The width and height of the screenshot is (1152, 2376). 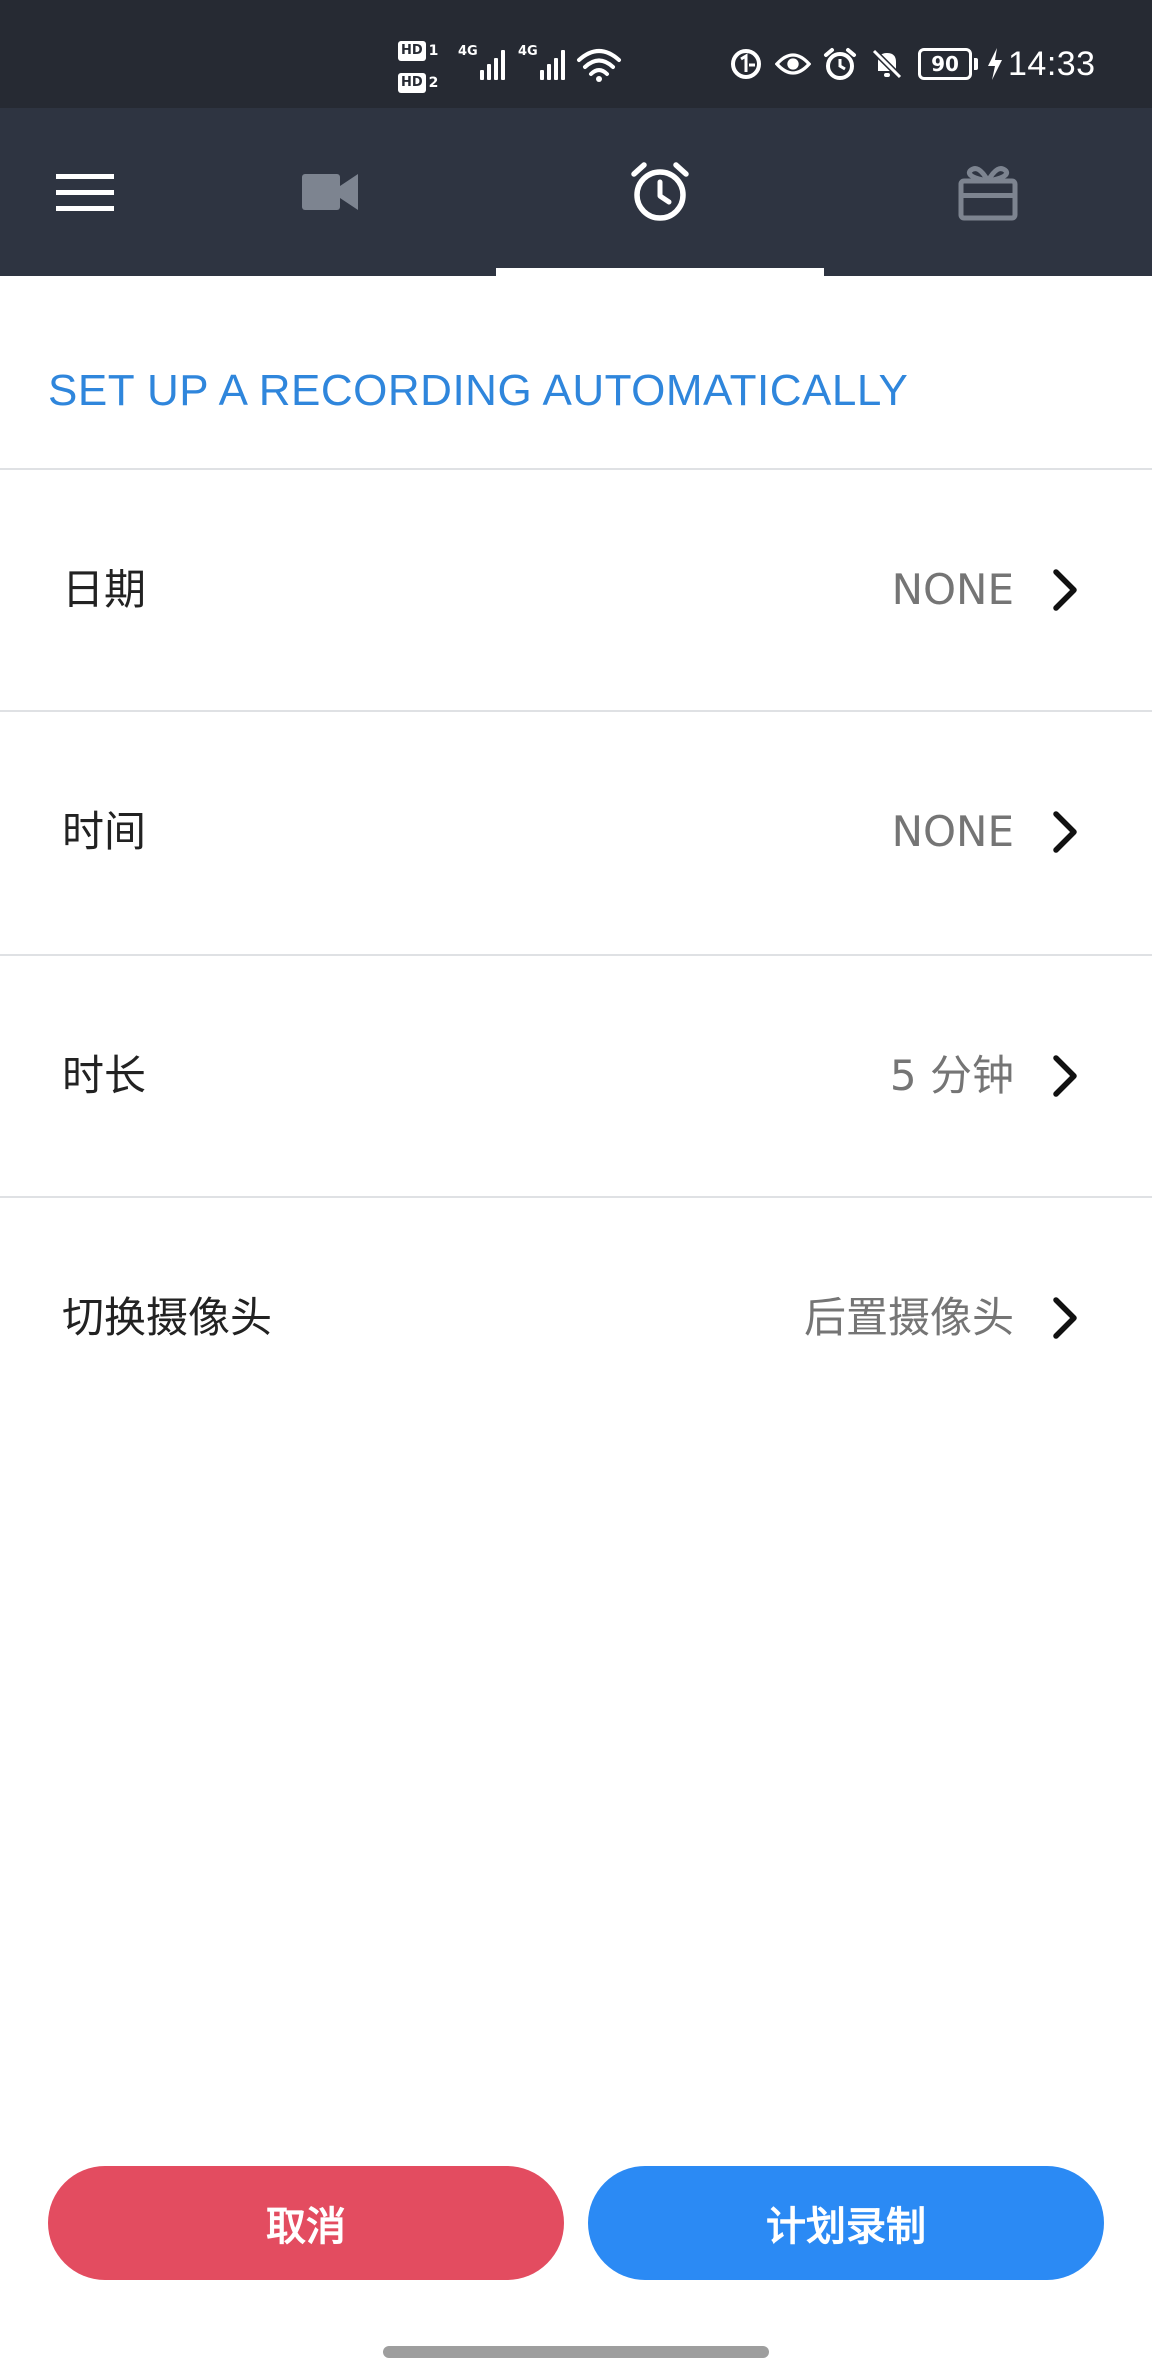 I want to click on tab-video, so click(x=330, y=192).